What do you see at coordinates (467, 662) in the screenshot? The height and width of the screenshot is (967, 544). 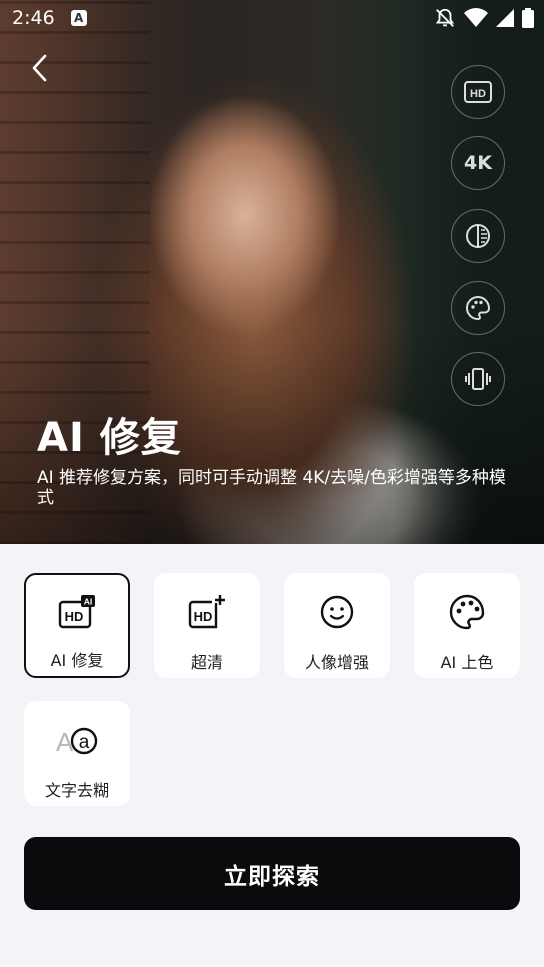 I see `feature-label: AI 上色` at bounding box center [467, 662].